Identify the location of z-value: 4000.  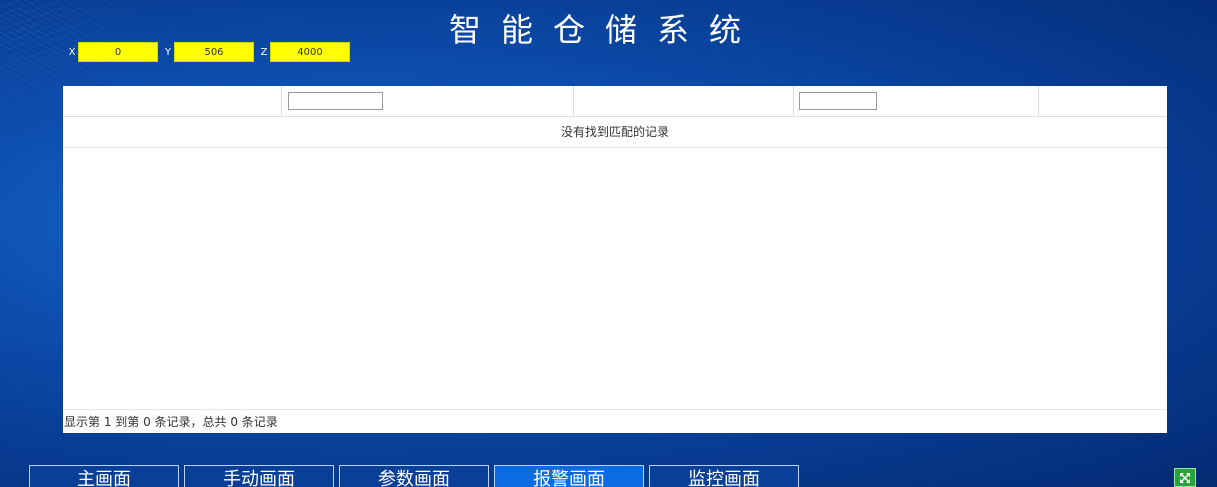
(310, 52).